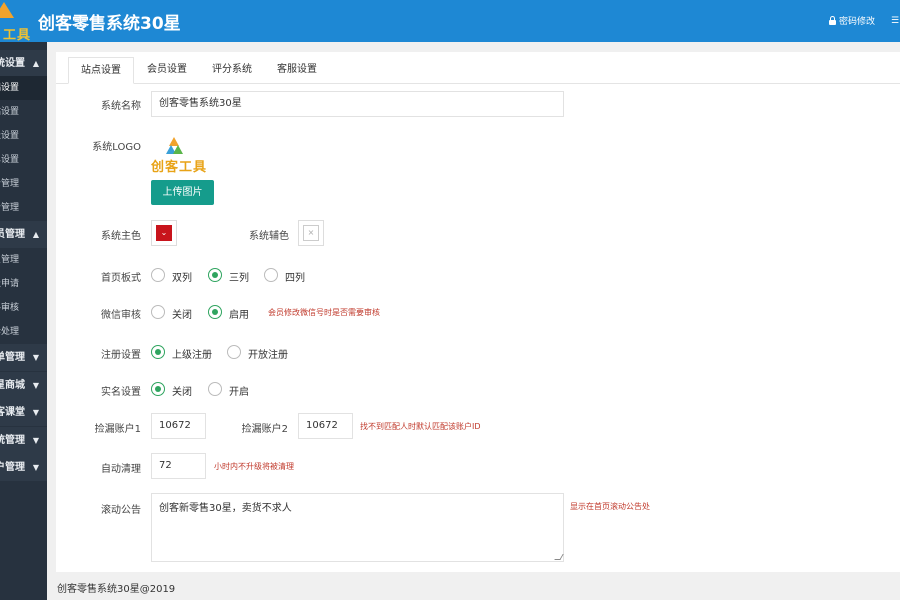  Describe the element at coordinates (116, 589) in the screenshot. I see `copyright-text: 创客零售系统30星@2019` at that location.